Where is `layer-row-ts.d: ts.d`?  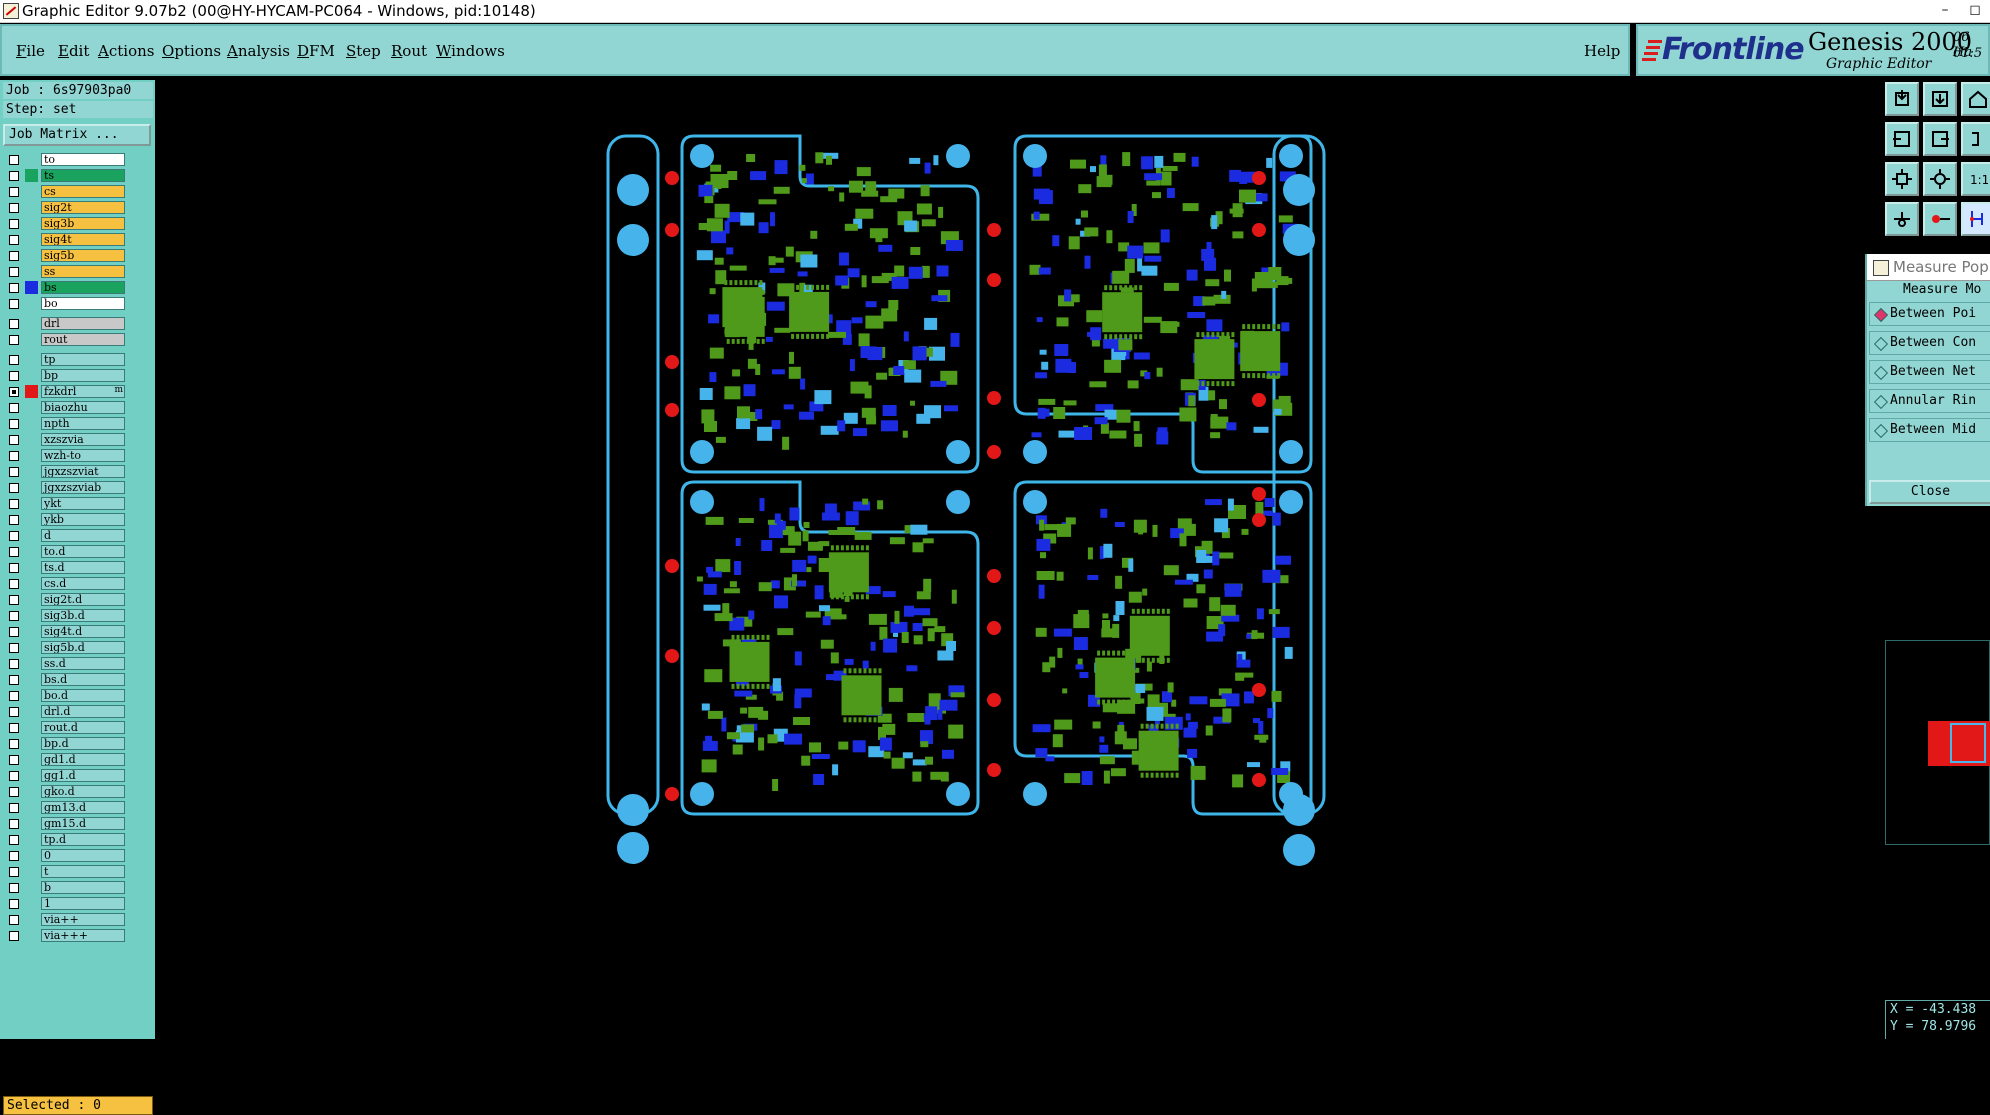
layer-row-ts.d: ts.d is located at coordinates (65, 567).